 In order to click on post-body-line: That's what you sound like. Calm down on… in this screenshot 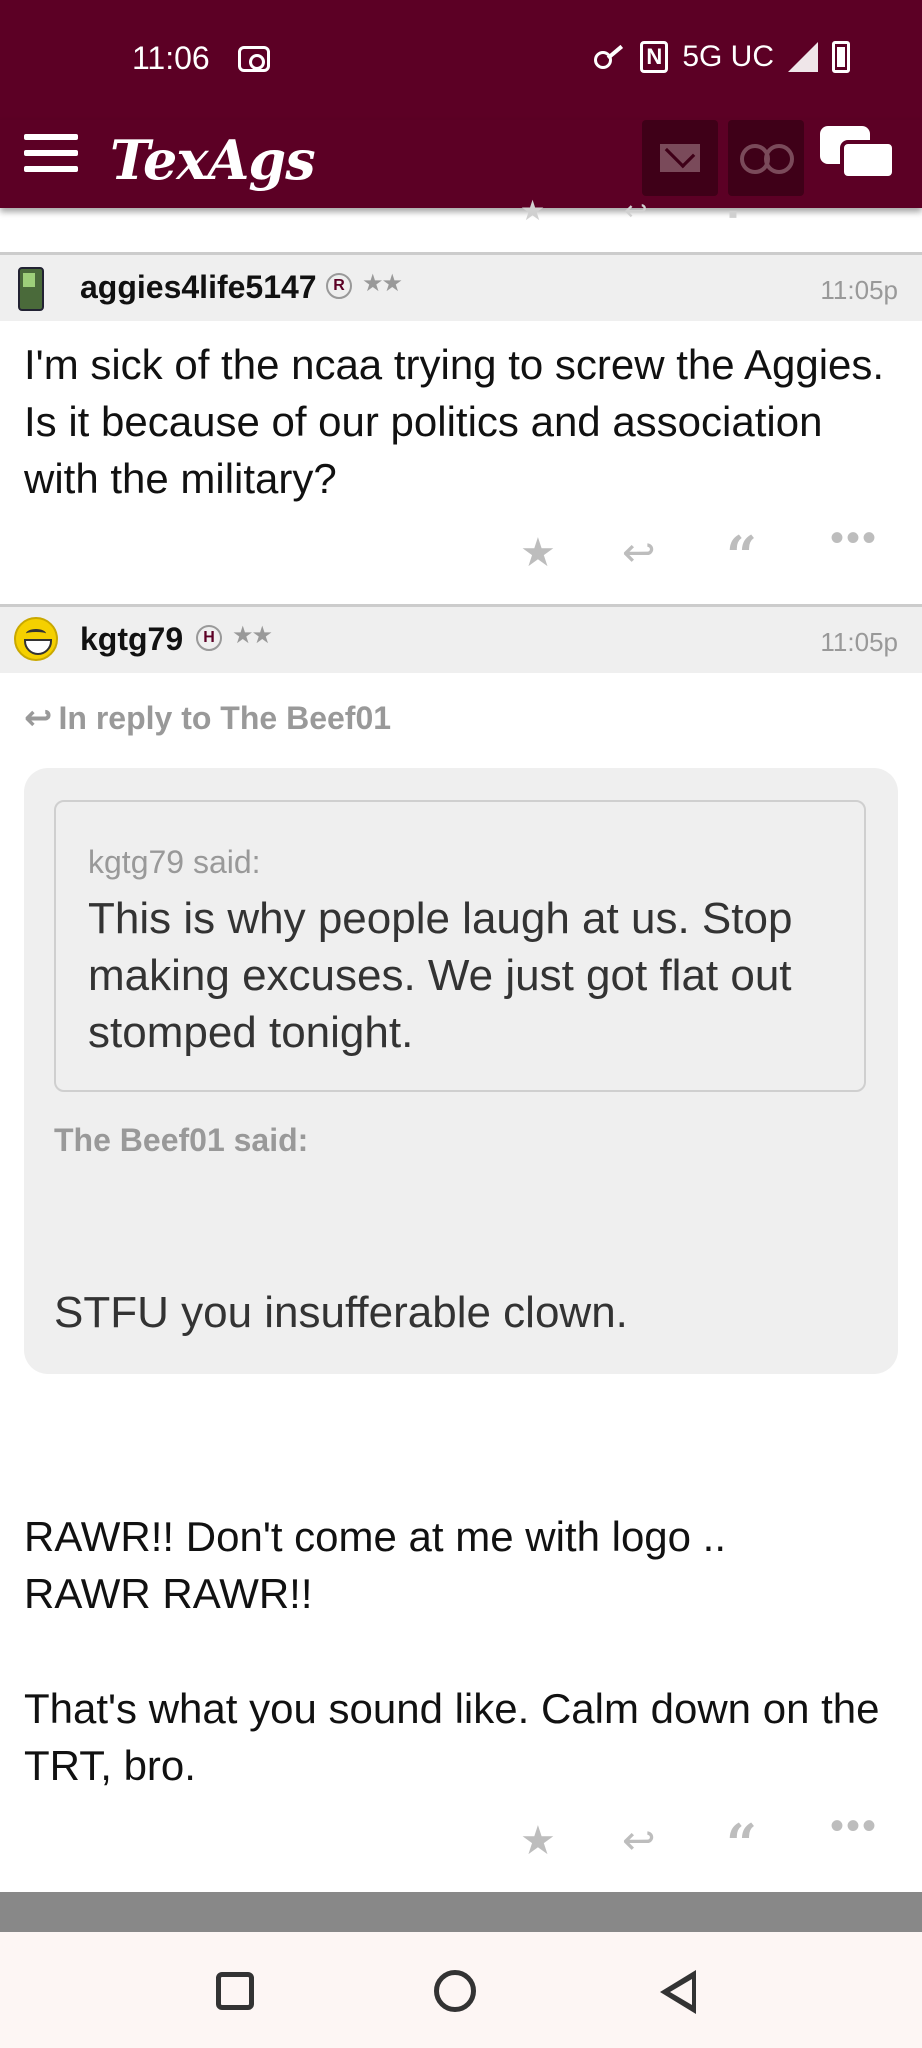, I will do `click(452, 1737)`.